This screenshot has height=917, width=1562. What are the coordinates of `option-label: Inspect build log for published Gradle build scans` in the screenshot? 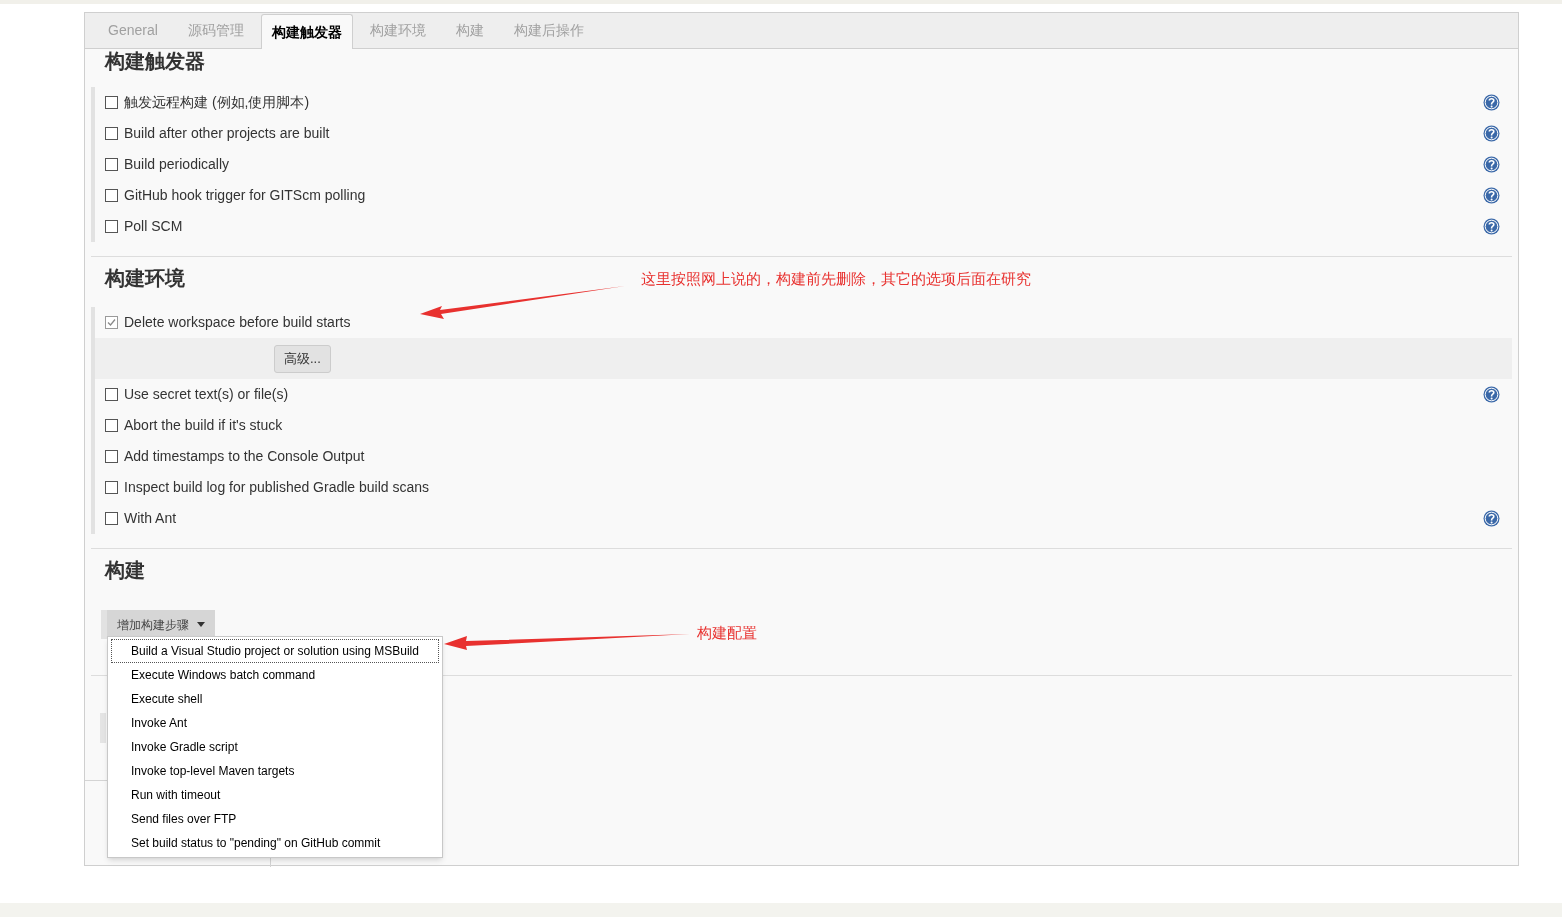 It's located at (277, 487).